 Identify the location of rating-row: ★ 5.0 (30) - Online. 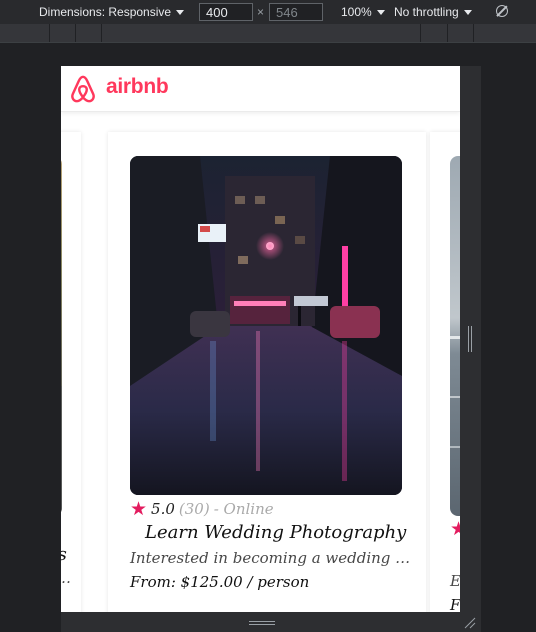
(202, 509).